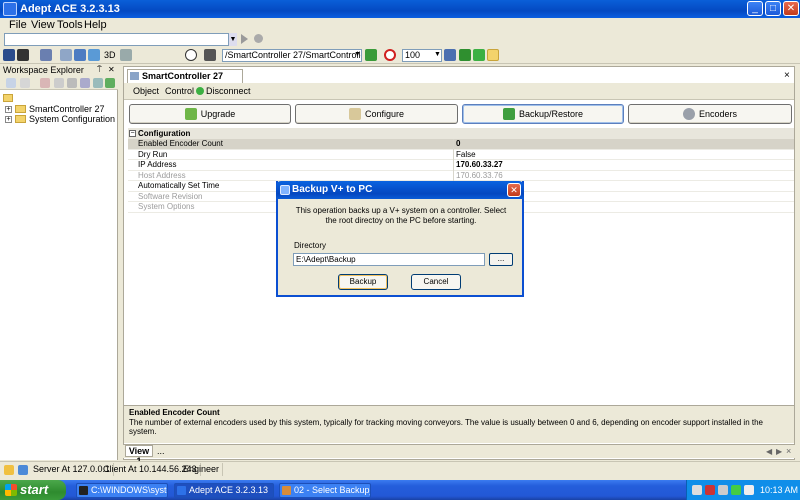 The height and width of the screenshot is (500, 800). I want to click on cancel-button: Cancel, so click(436, 282).